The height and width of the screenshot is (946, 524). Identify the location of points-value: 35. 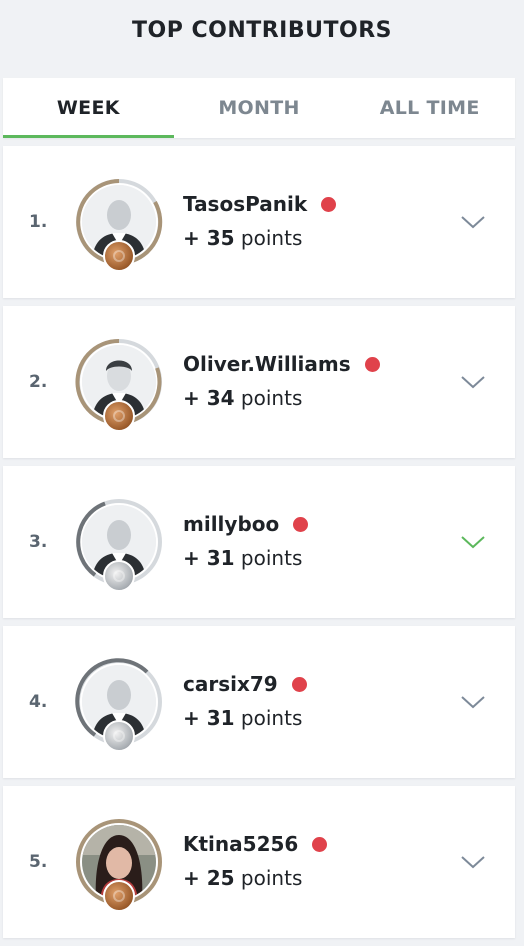
(220, 238).